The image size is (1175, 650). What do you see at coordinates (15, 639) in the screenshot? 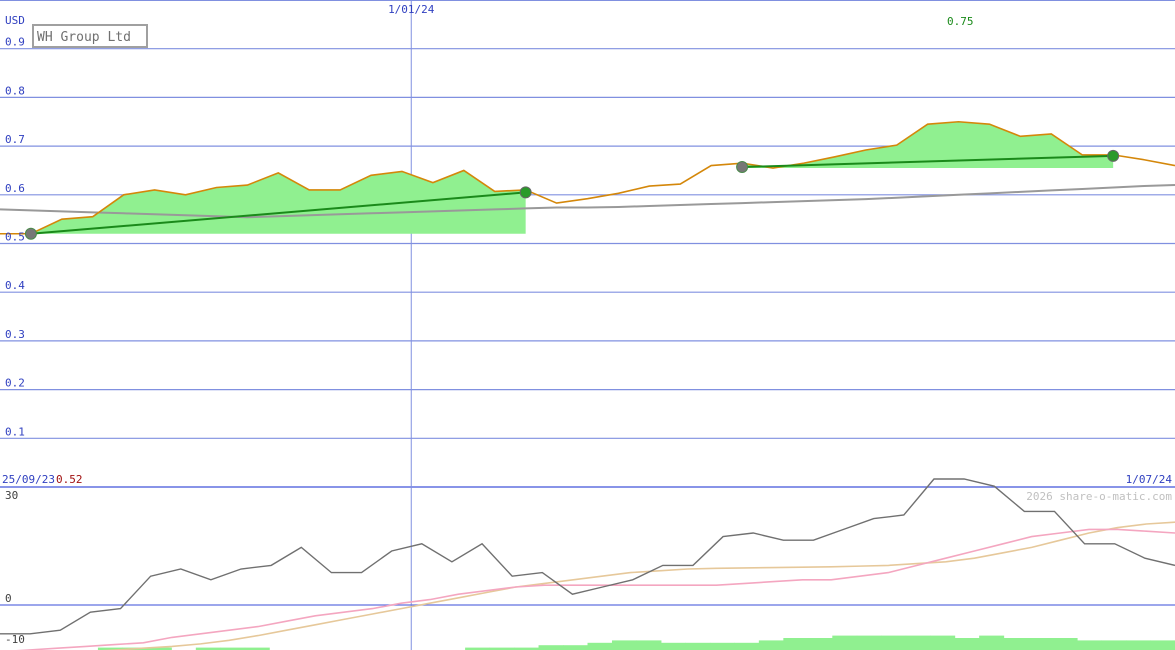
I see `sub-y-tick-label: -10` at bounding box center [15, 639].